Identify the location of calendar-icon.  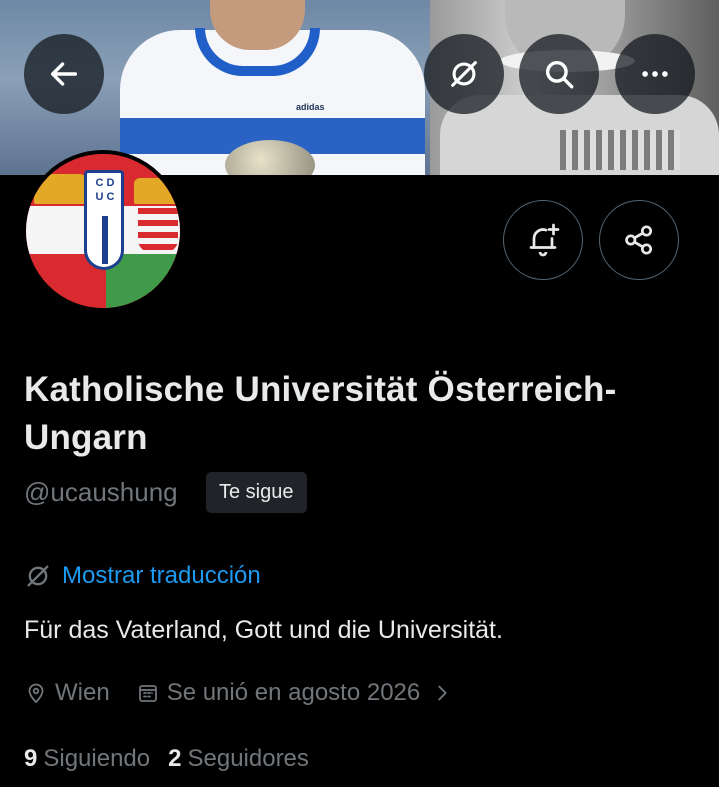
(147, 693).